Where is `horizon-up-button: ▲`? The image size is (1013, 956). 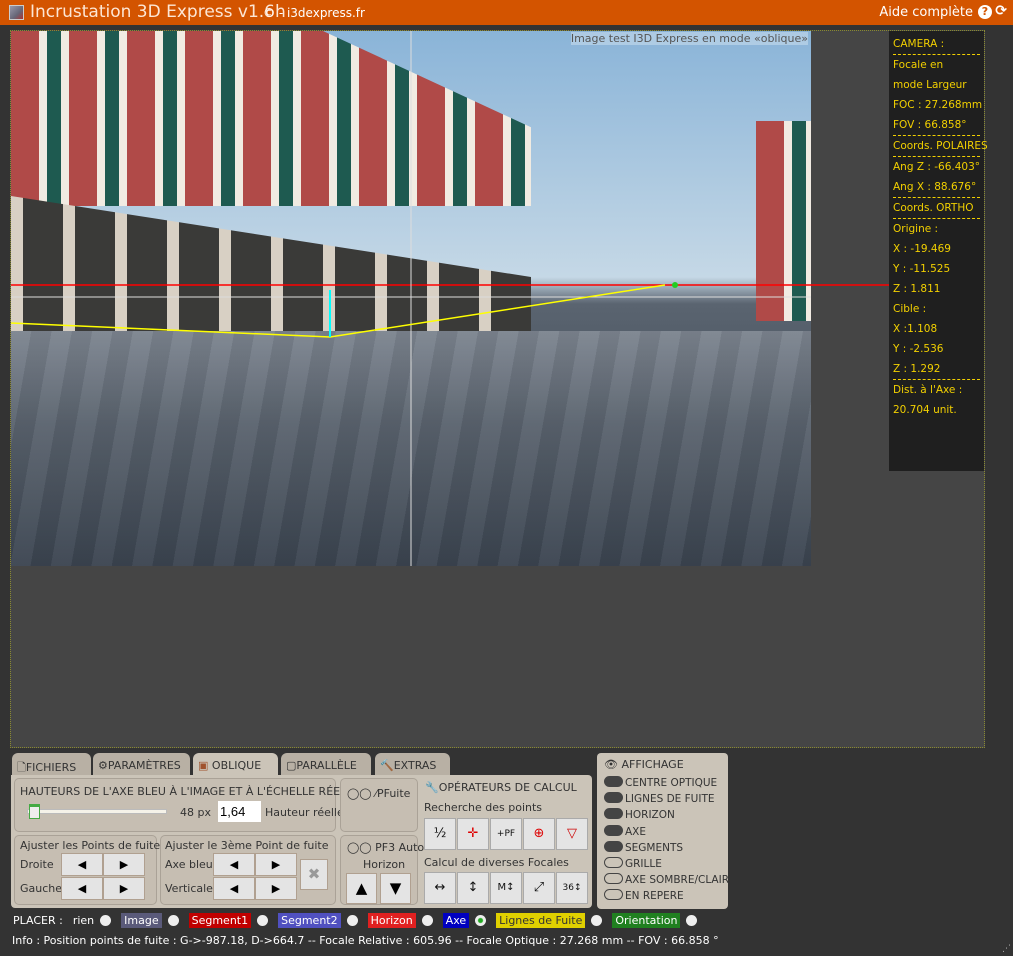
horizon-up-button: ▲ is located at coordinates (361, 888).